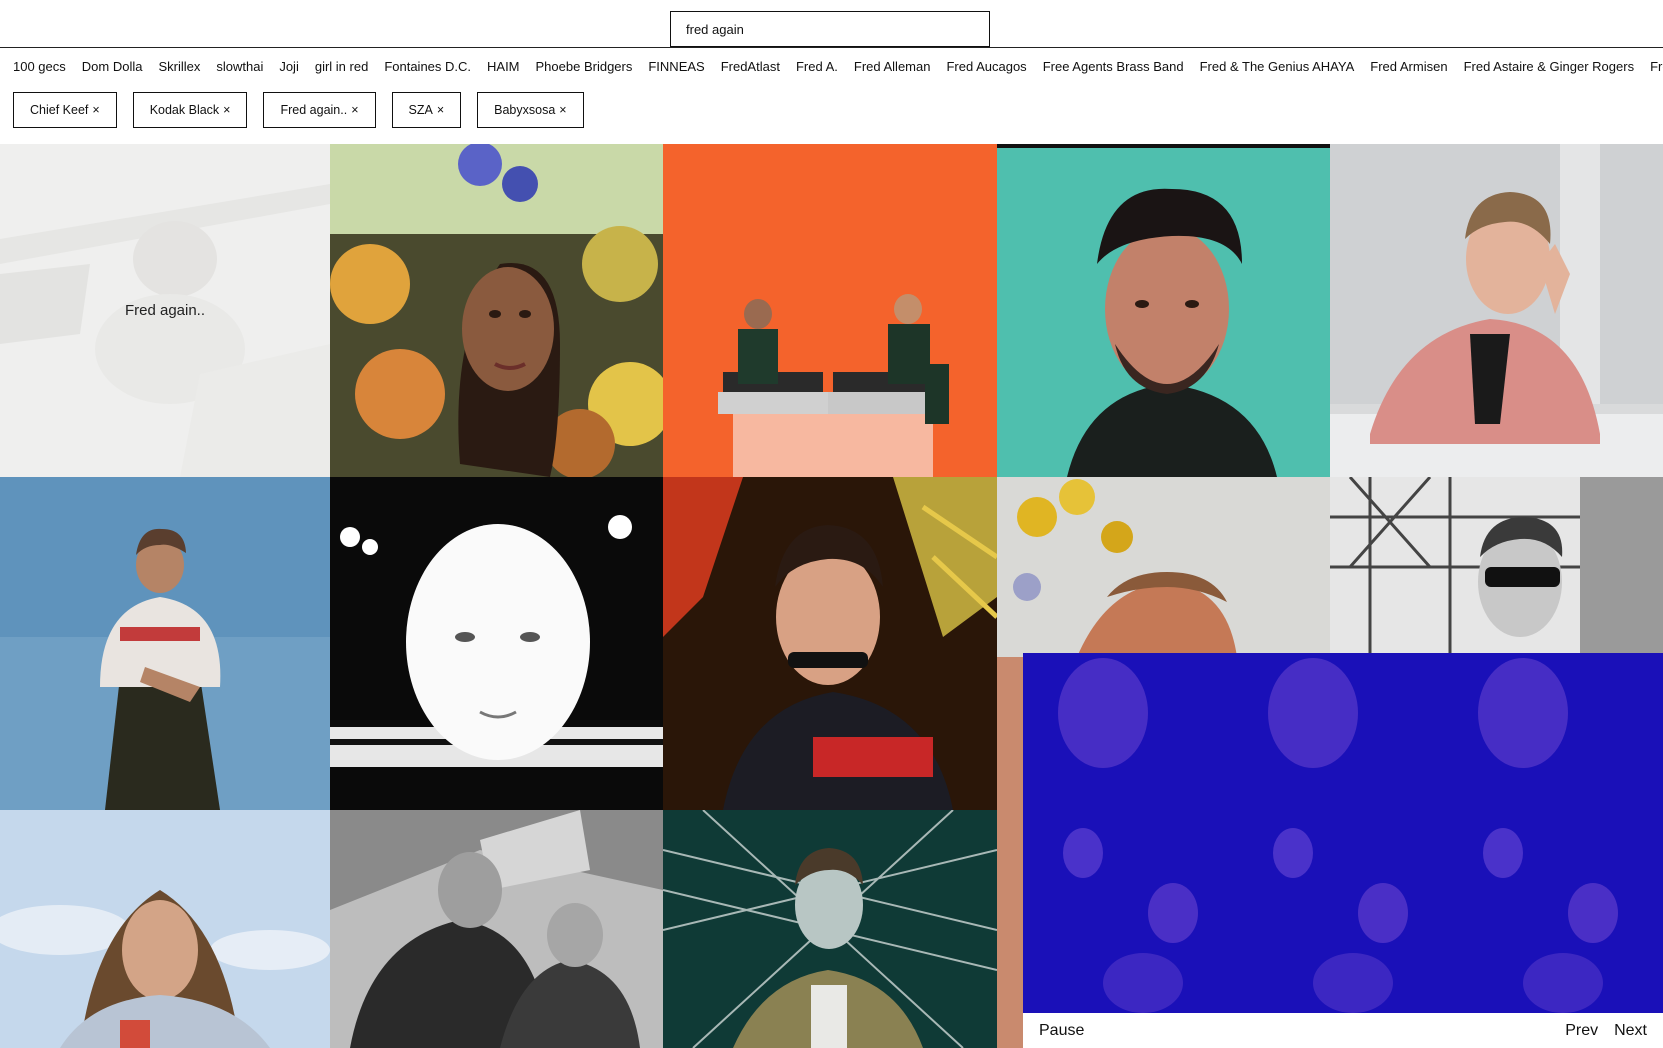  I want to click on suggestion-item: Fred A., so click(817, 66).